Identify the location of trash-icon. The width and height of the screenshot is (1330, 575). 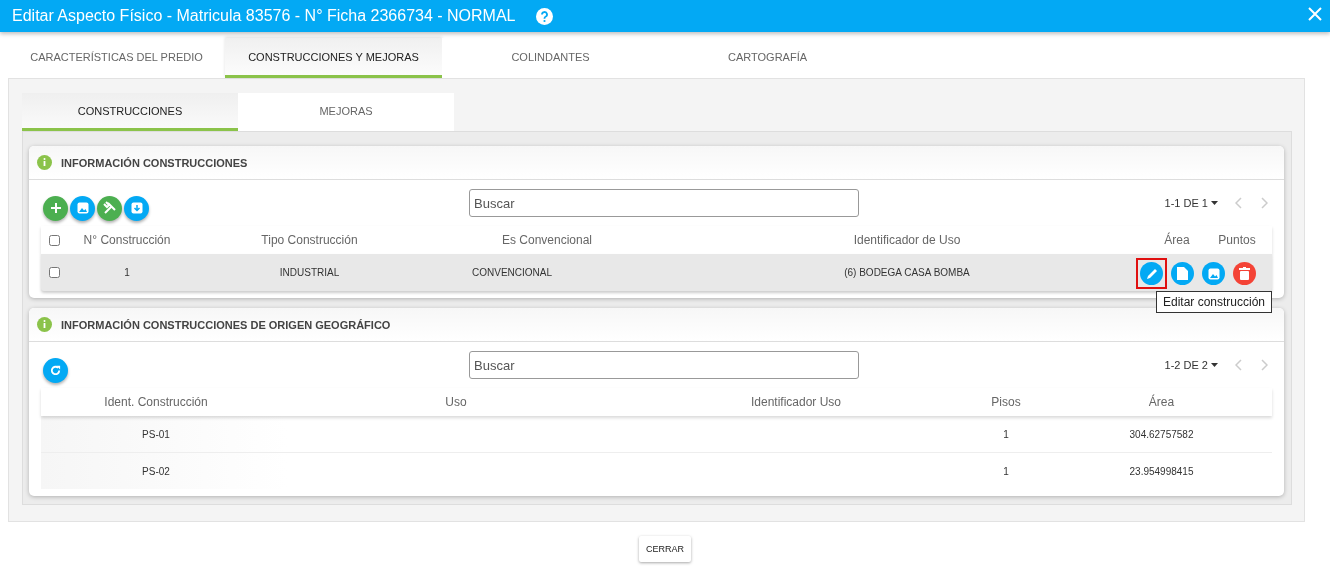
(1244, 273).